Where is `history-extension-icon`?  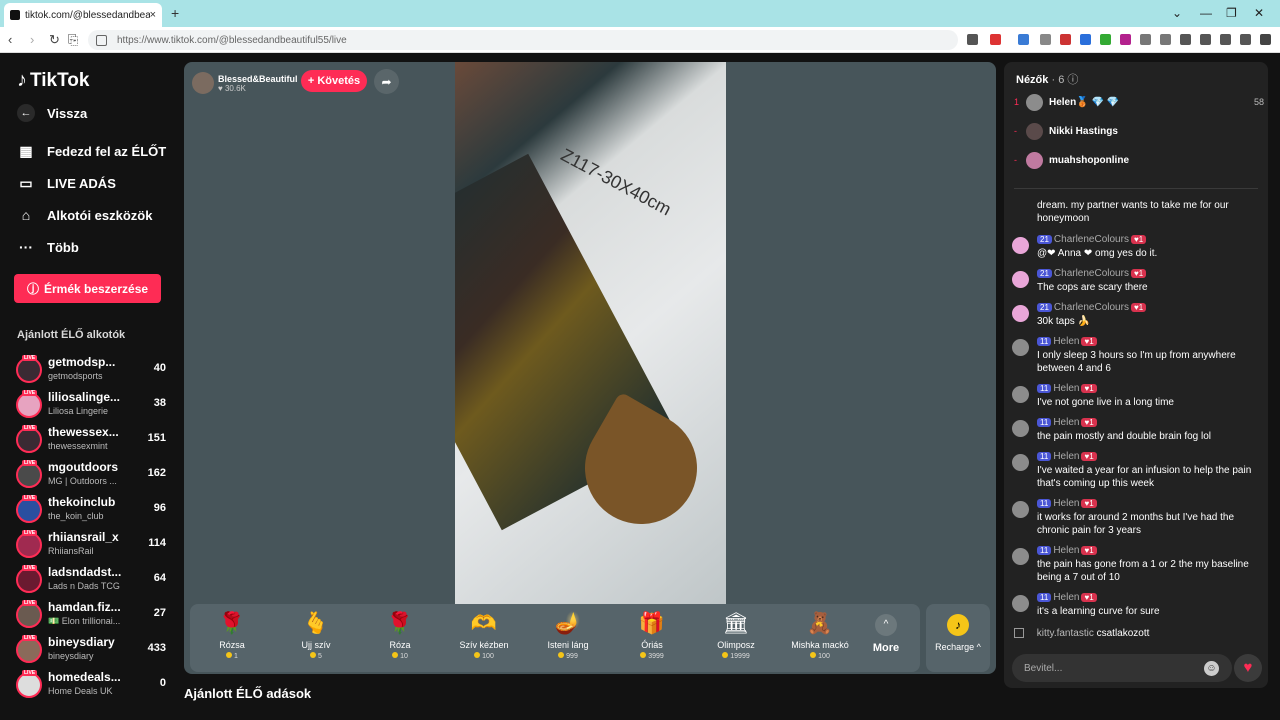 history-extension-icon is located at coordinates (1145, 39).